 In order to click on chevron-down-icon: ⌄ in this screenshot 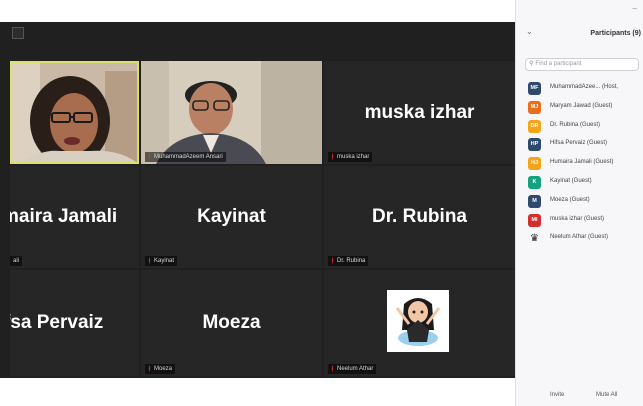, I will do `click(529, 31)`.